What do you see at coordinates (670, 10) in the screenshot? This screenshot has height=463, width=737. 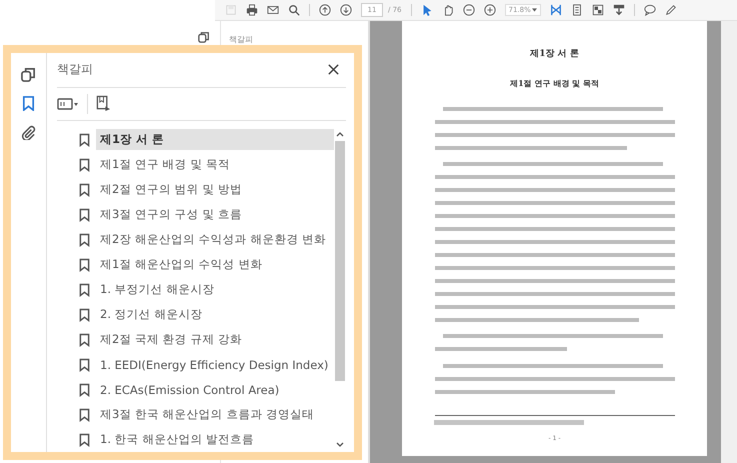 I see `pen-icon` at bounding box center [670, 10].